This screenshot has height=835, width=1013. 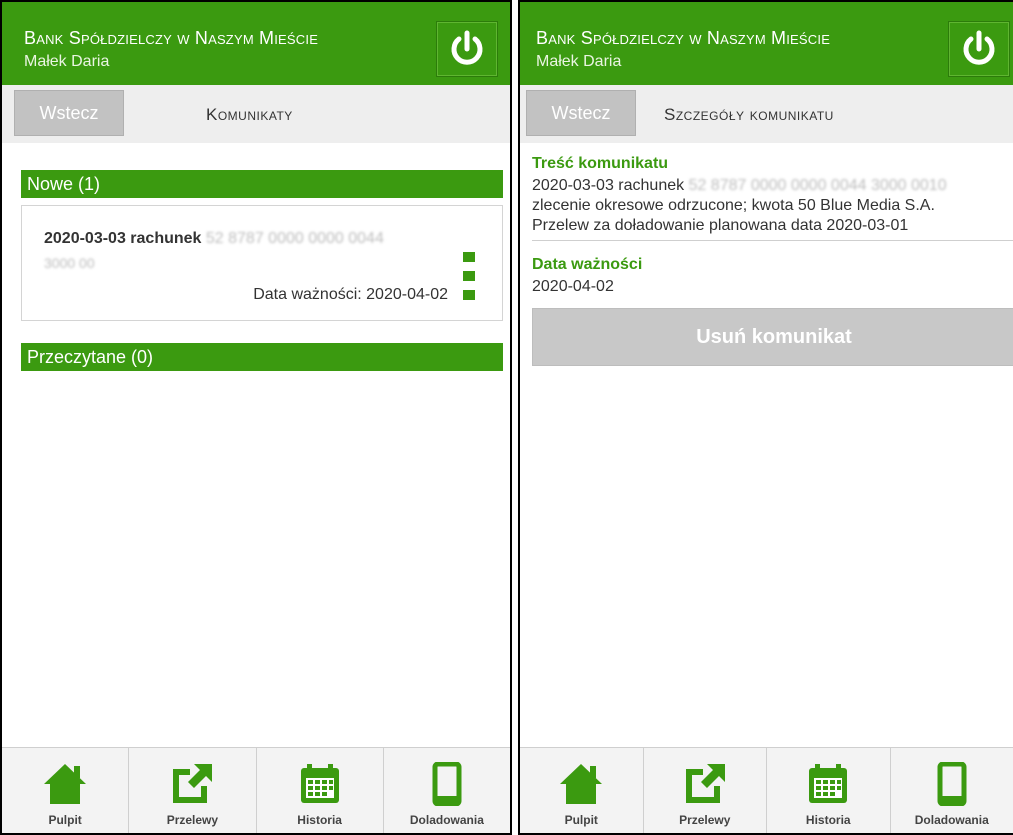 What do you see at coordinates (817, 185) in the screenshot?
I see `account-number-blurred: 52 8787 0000 0000 0044 3000 0010` at bounding box center [817, 185].